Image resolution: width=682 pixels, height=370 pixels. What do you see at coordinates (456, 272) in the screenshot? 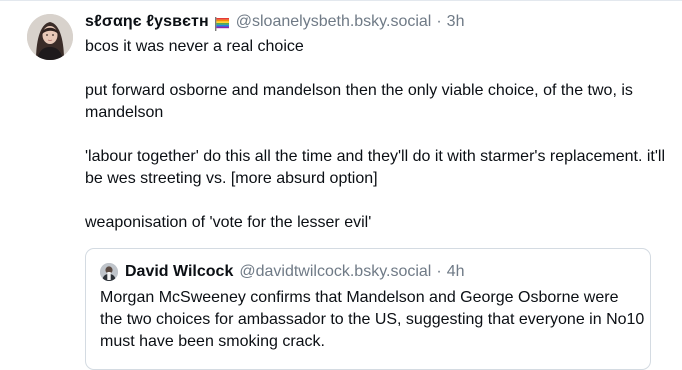
I see `quoted-post-timestamp: 4h` at bounding box center [456, 272].